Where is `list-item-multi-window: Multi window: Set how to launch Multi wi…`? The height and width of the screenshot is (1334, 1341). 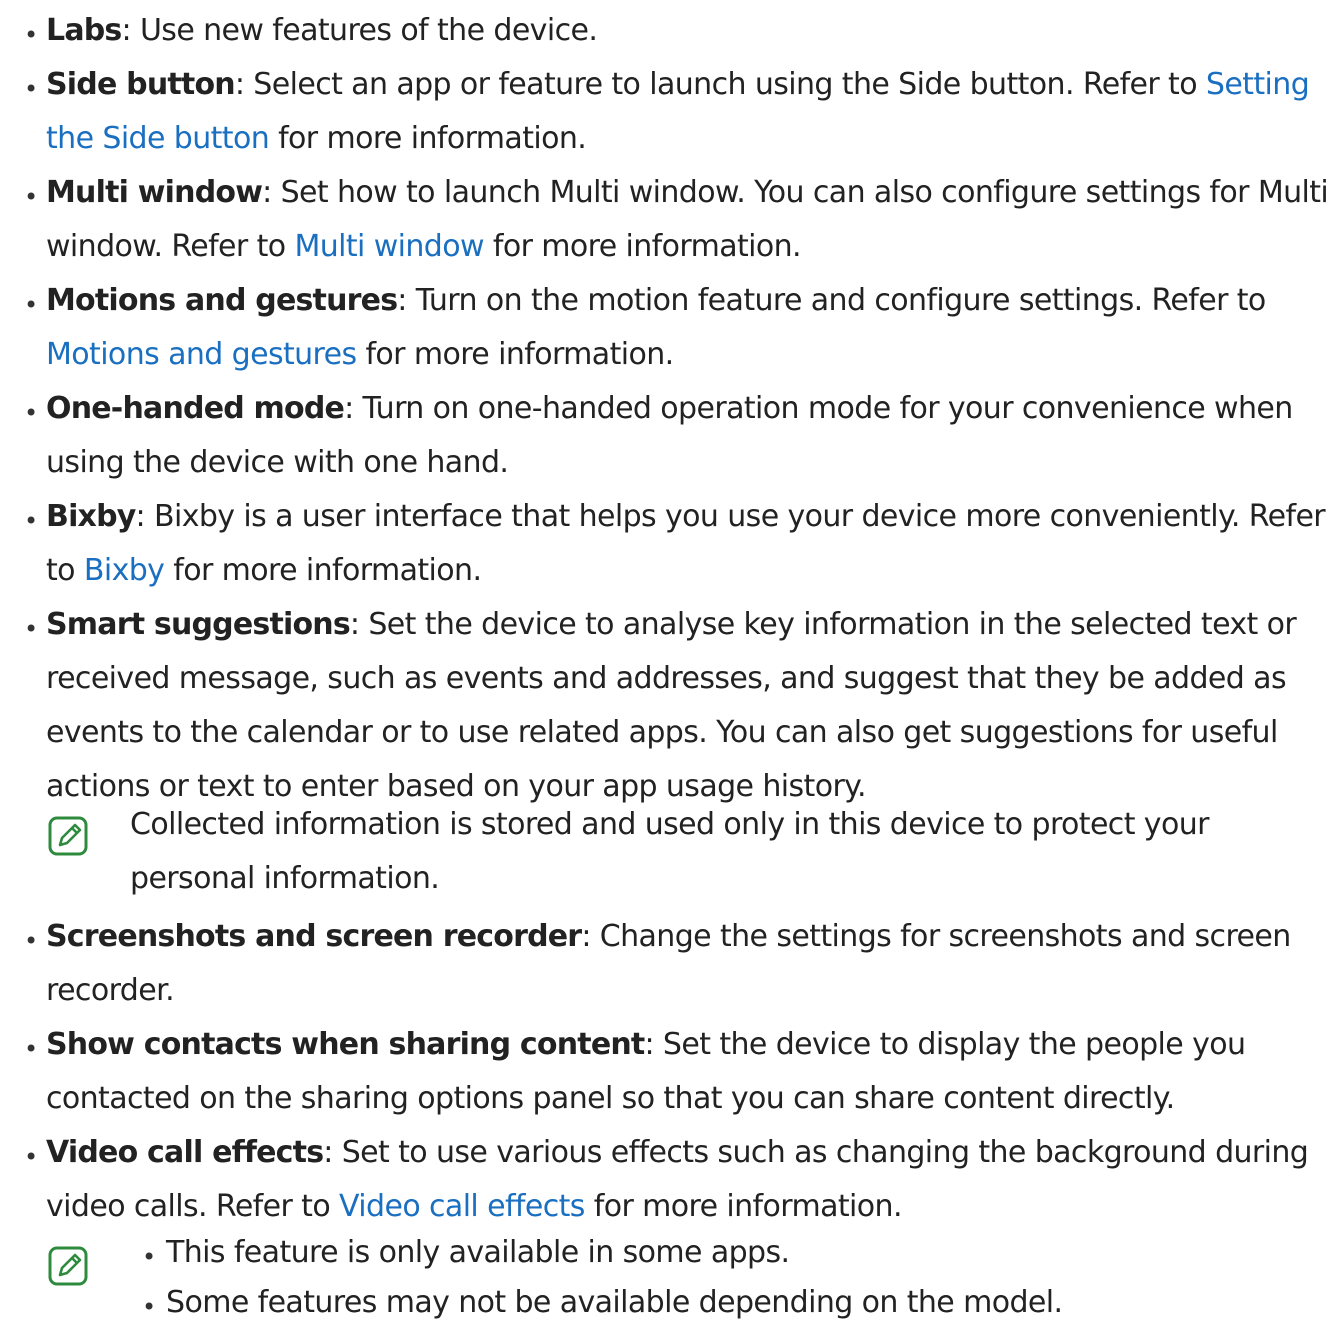
list-item-multi-window: Multi window: Set how to launch Multi wi… is located at coordinates (691, 220).